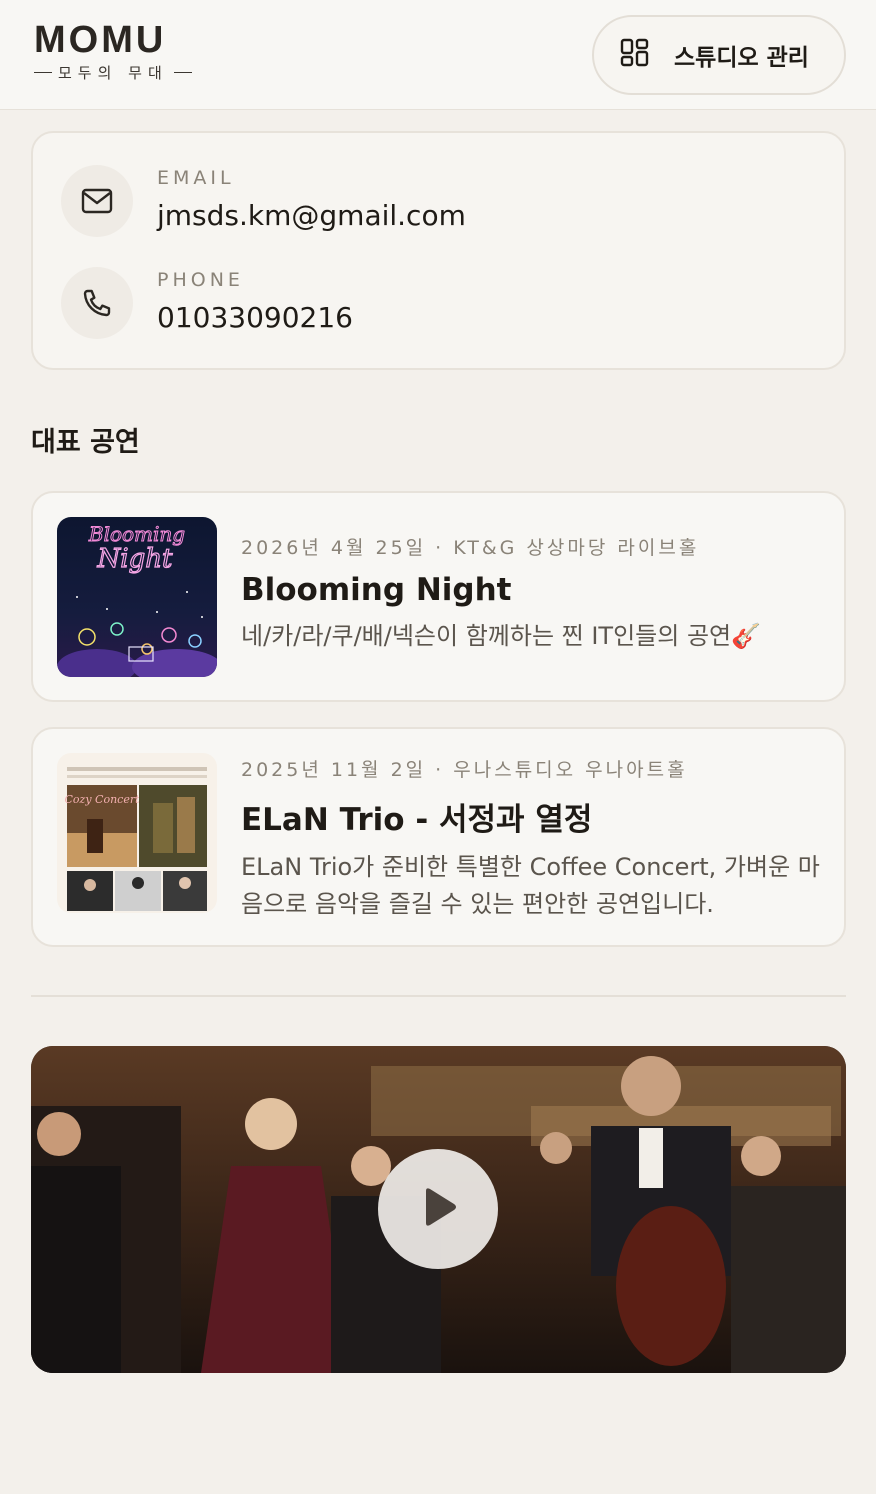  Describe the element at coordinates (464, 770) in the screenshot. I see `performance-meta: 2025년 11월 2일 · 우나스튜디오 우나아트홀` at that location.